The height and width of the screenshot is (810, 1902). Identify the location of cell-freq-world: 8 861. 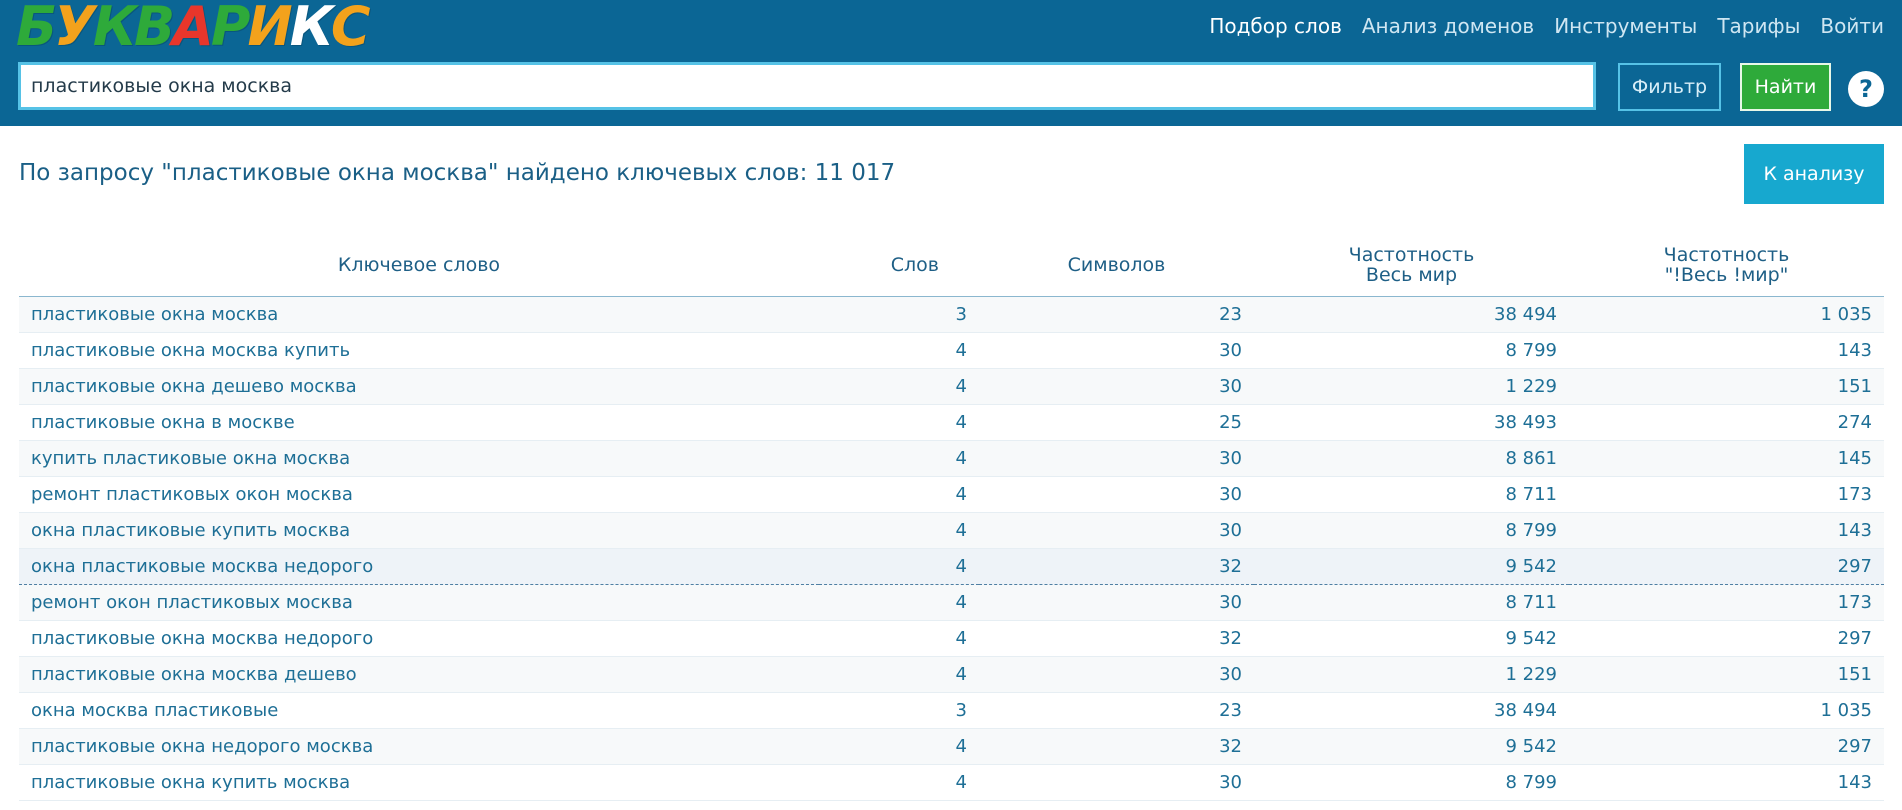
(1411, 458).